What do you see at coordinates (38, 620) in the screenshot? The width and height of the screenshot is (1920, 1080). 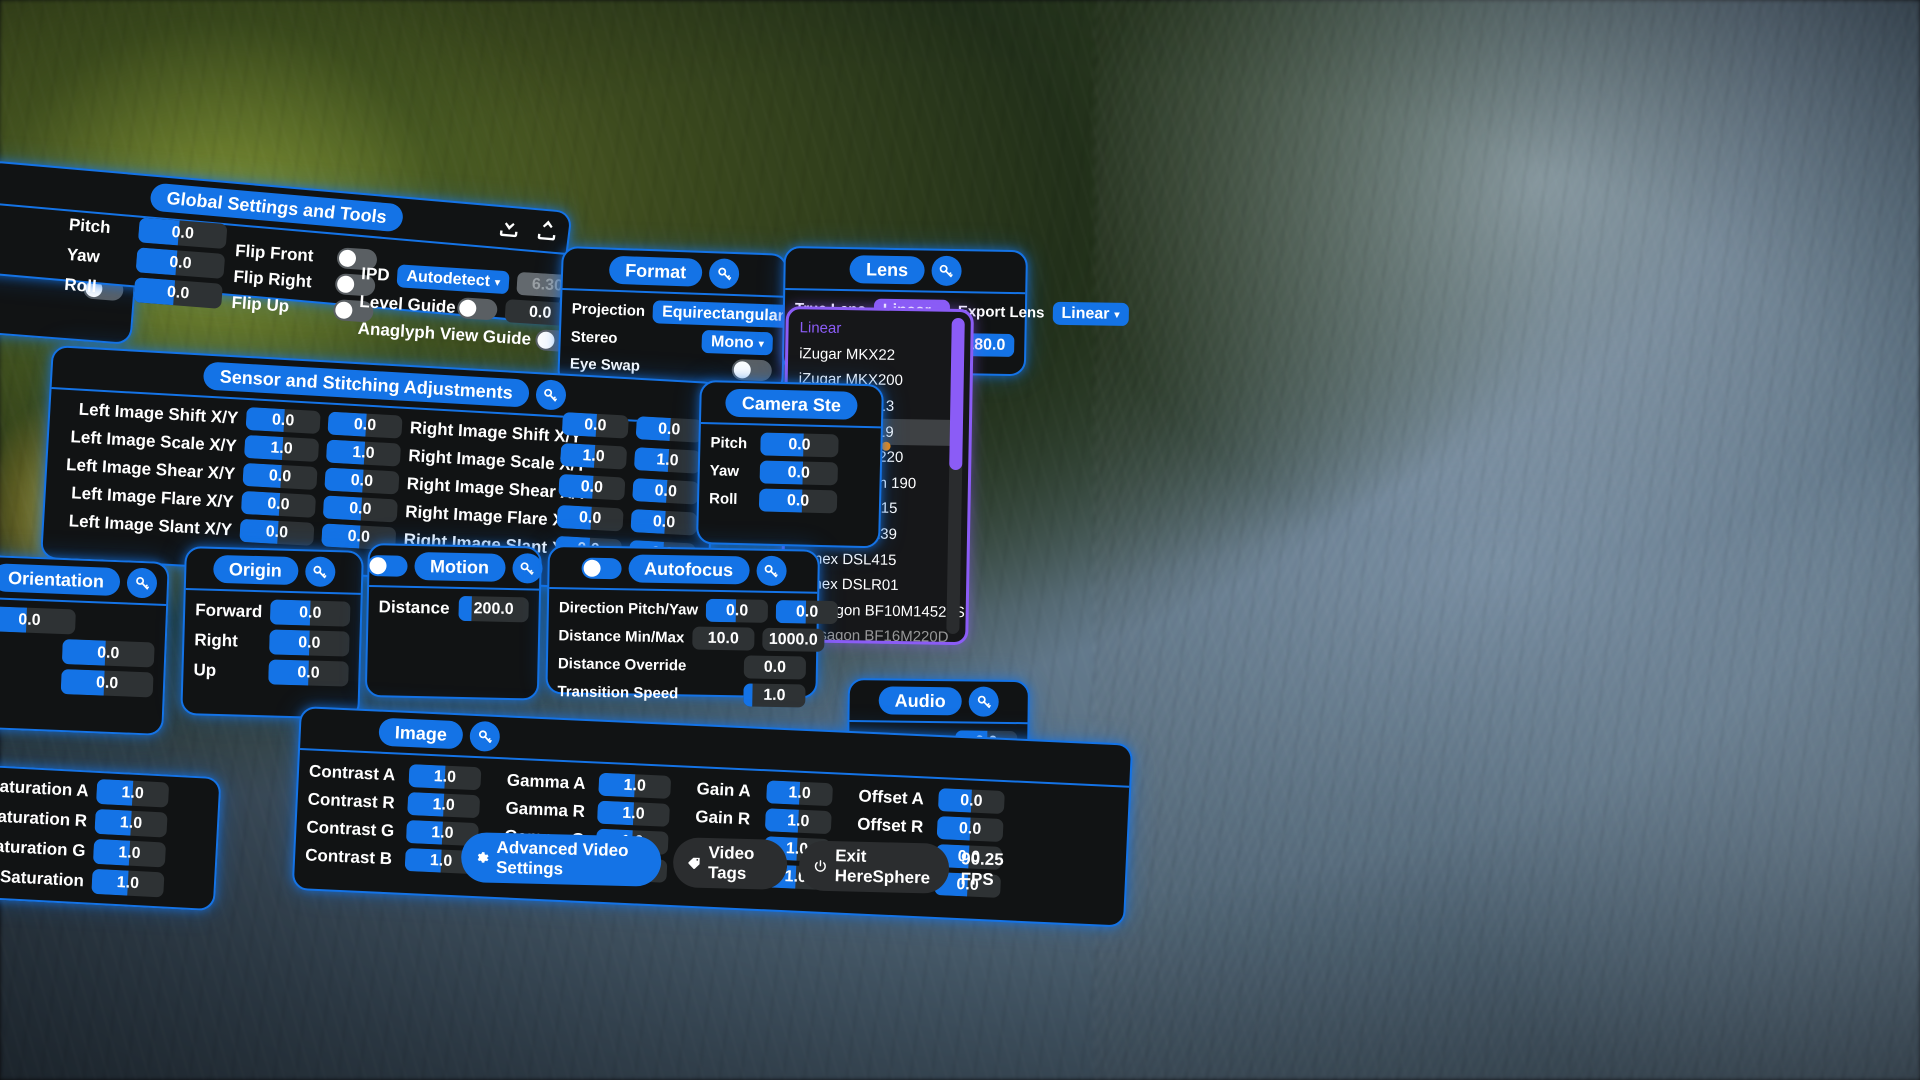 I see `orientation-value-1: 0.0` at bounding box center [38, 620].